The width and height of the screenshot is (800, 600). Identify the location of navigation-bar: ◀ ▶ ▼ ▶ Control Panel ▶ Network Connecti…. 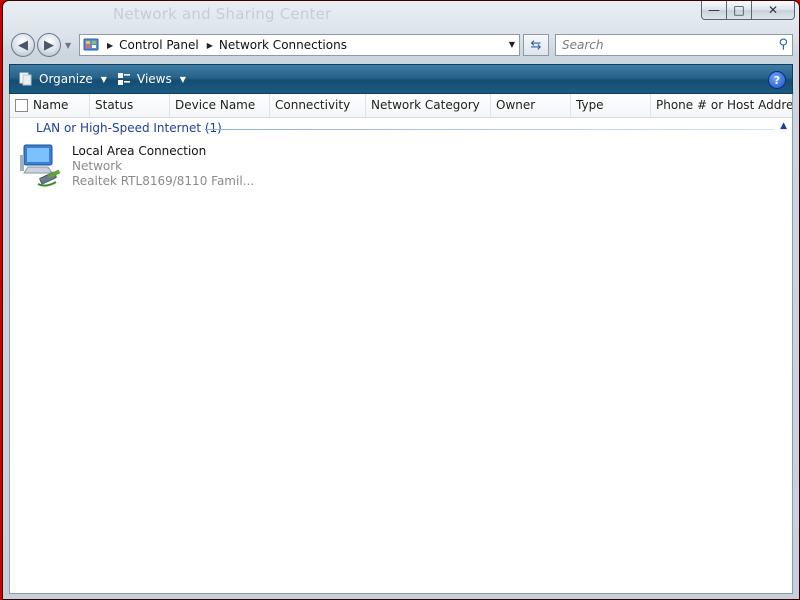
(401, 46).